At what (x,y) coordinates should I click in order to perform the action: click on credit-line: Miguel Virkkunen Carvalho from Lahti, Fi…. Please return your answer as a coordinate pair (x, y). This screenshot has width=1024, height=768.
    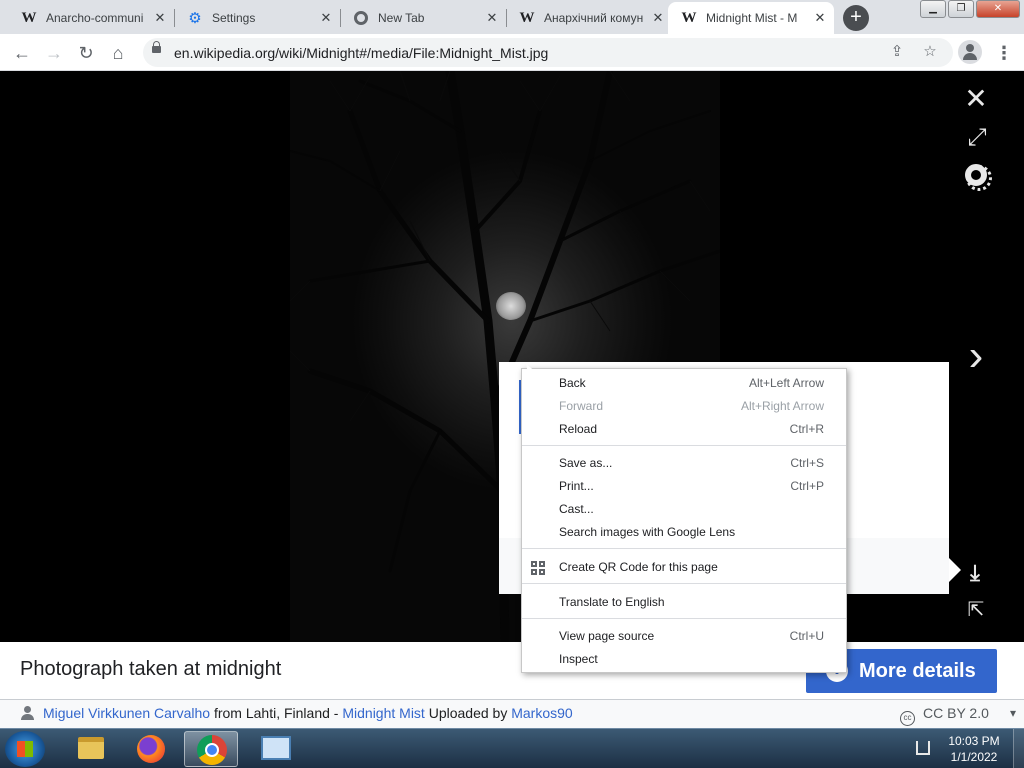
    Looking at the image, I should click on (308, 713).